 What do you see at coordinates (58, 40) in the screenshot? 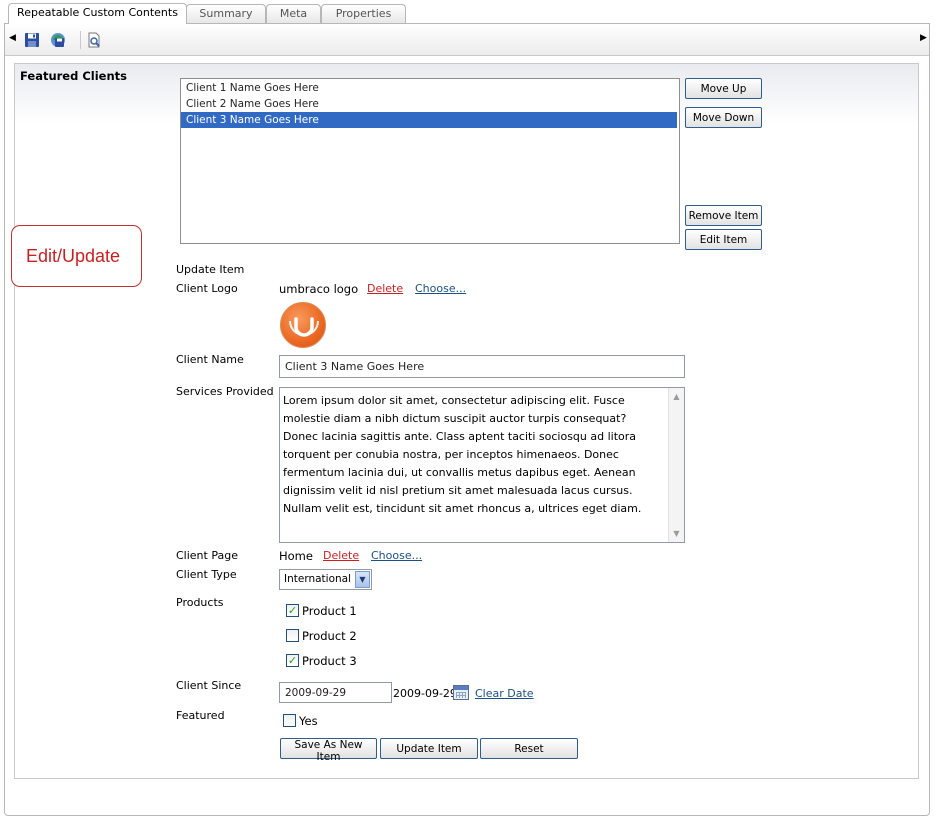
I see `save-and-publish-icon` at bounding box center [58, 40].